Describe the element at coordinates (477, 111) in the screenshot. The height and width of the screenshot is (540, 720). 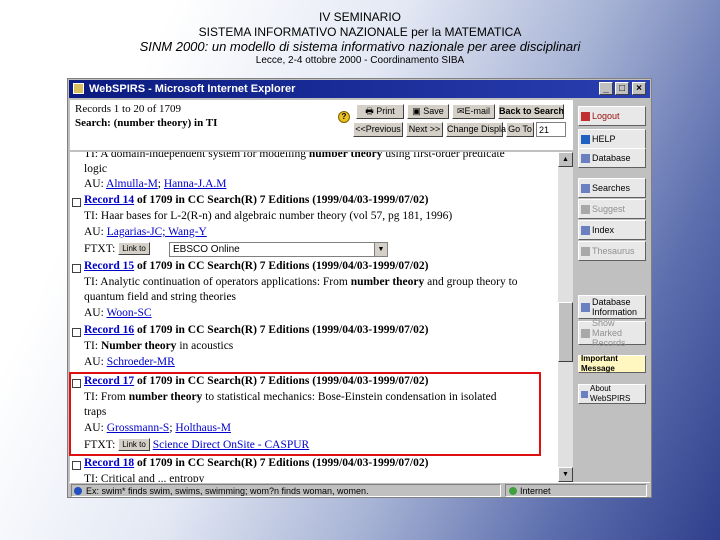
I see `email-label: E-mail` at that location.